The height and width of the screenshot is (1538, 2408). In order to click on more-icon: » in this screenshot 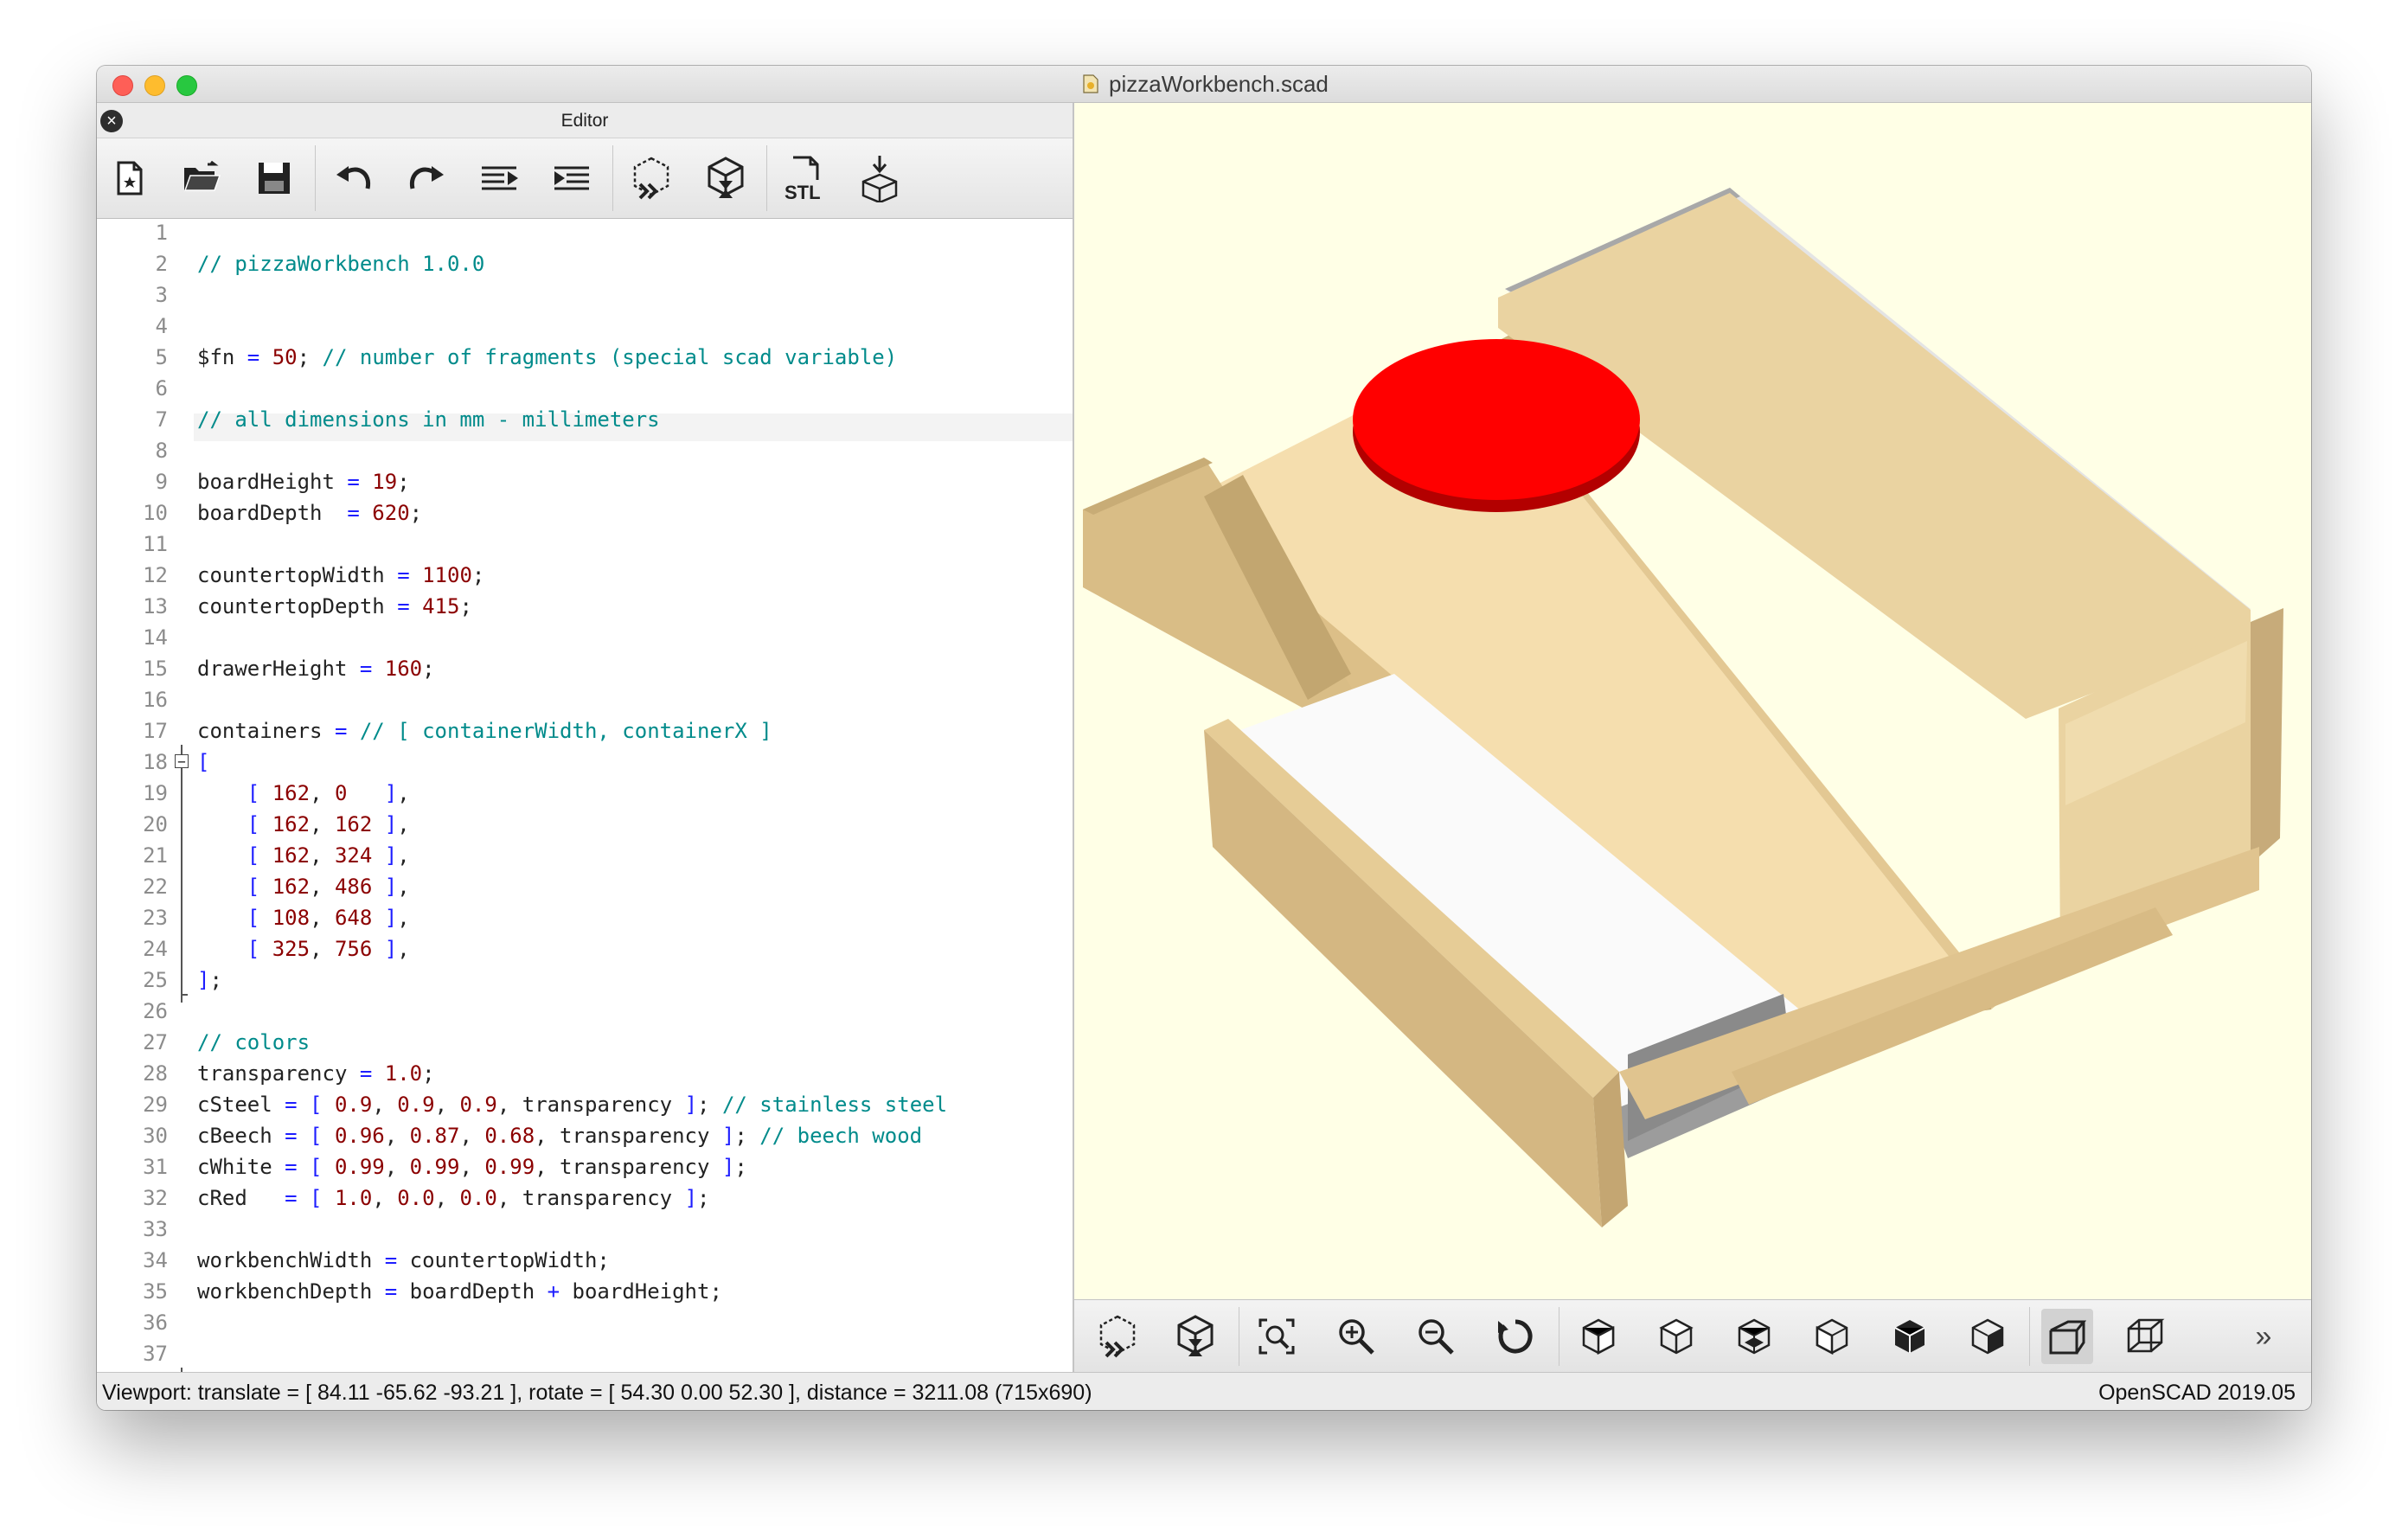, I will do `click(2263, 1337)`.